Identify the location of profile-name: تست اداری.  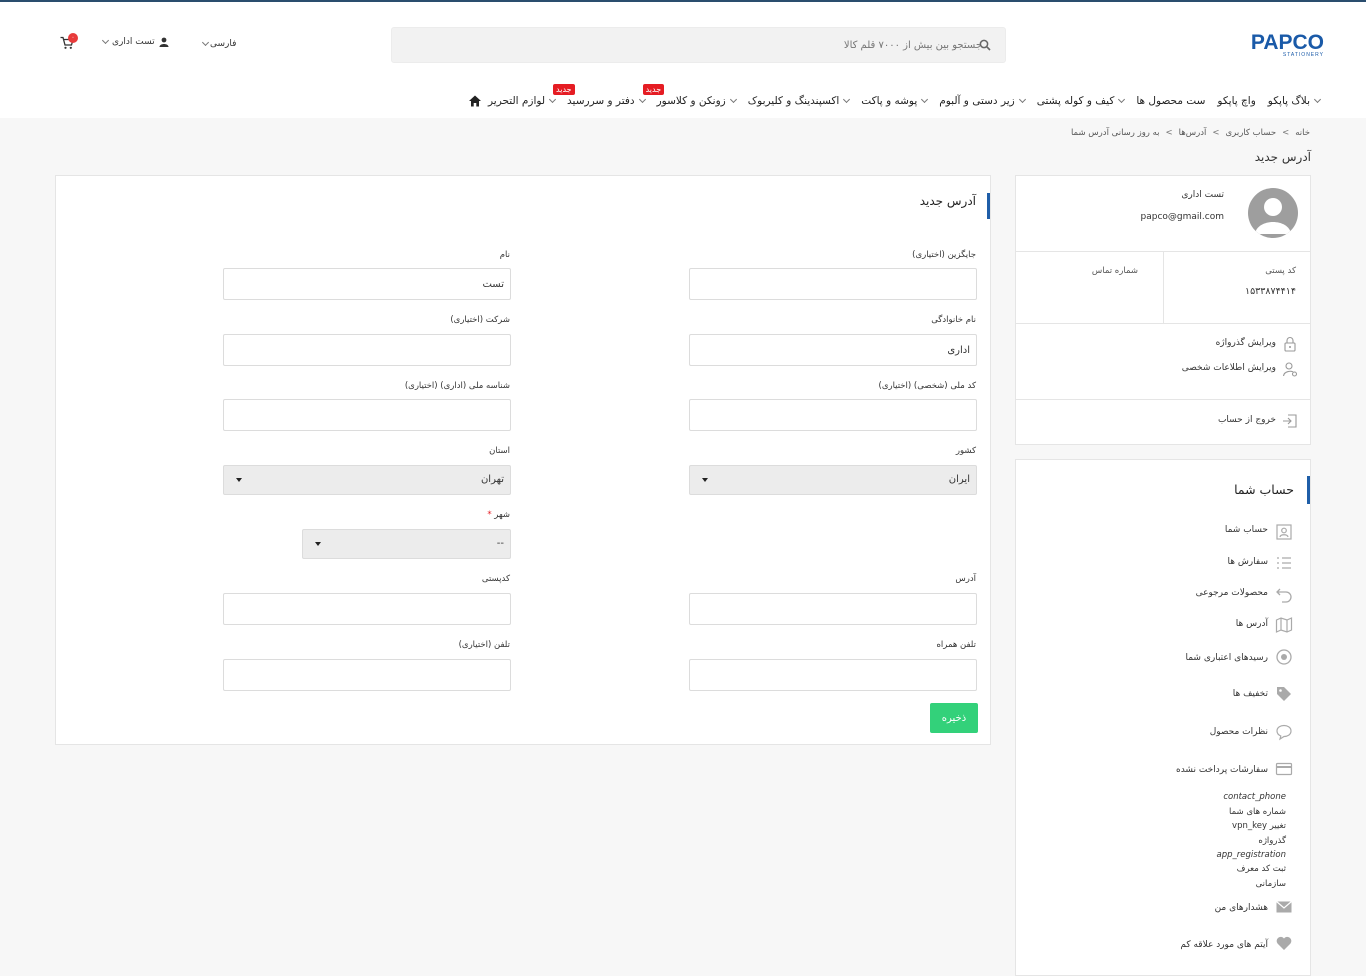
(1202, 195).